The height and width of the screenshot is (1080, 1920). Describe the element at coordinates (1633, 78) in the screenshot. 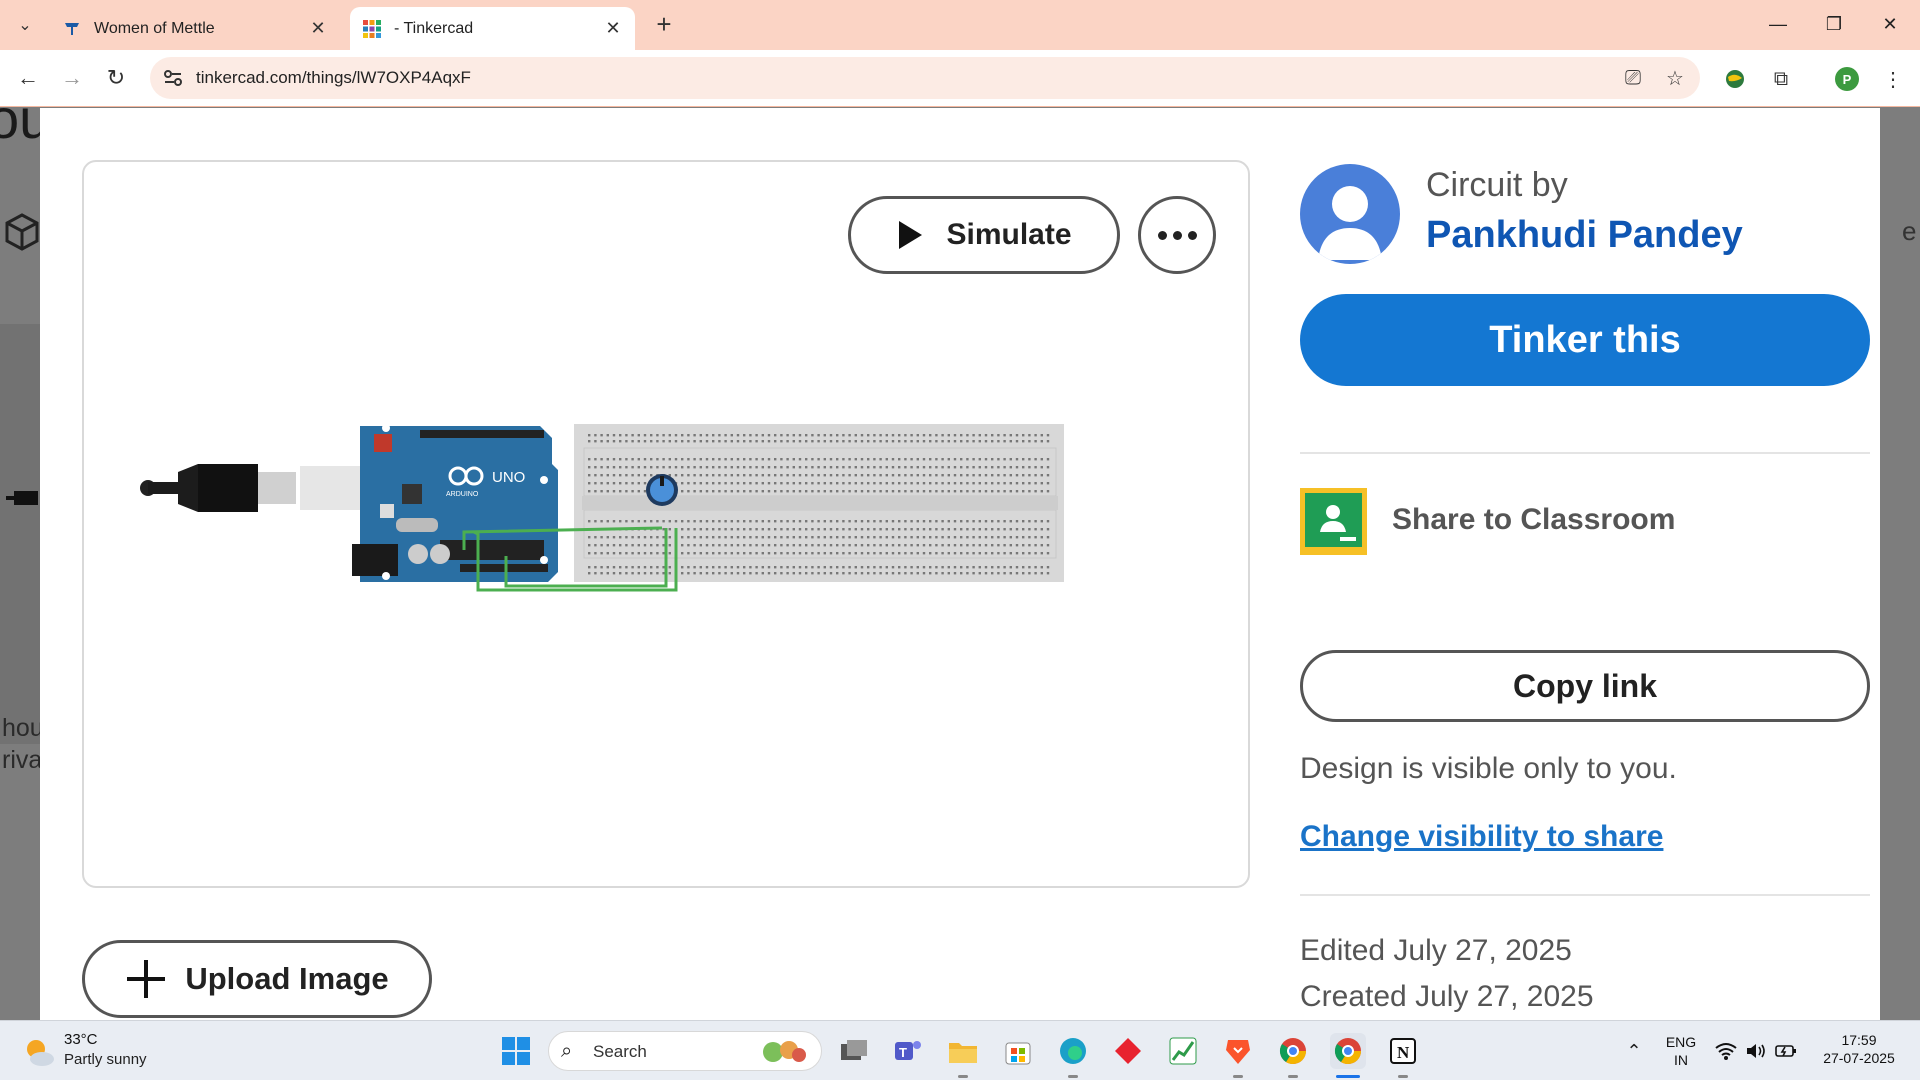

I see `install-app-icon: ⎚` at that location.